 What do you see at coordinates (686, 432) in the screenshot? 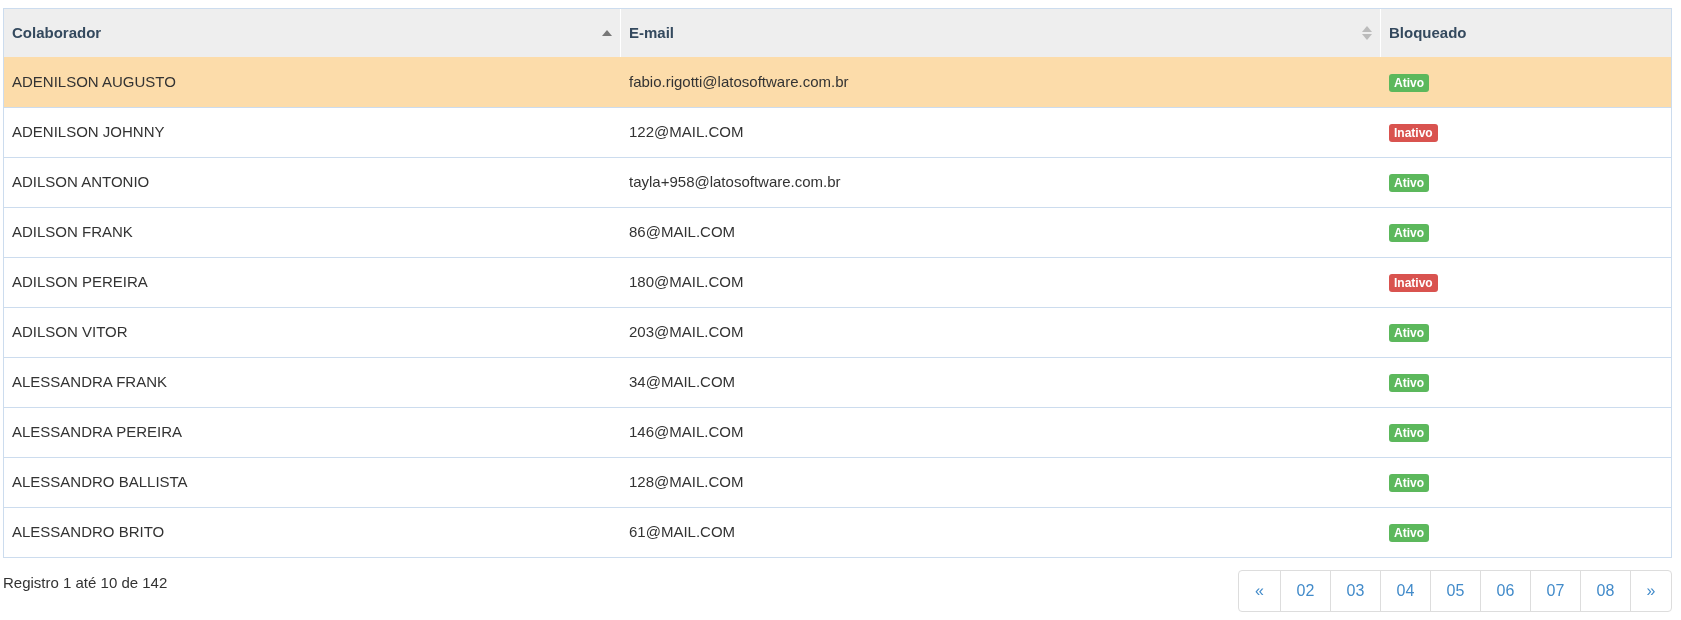
I see `email-cell: 146@MAIL.COM` at bounding box center [686, 432].